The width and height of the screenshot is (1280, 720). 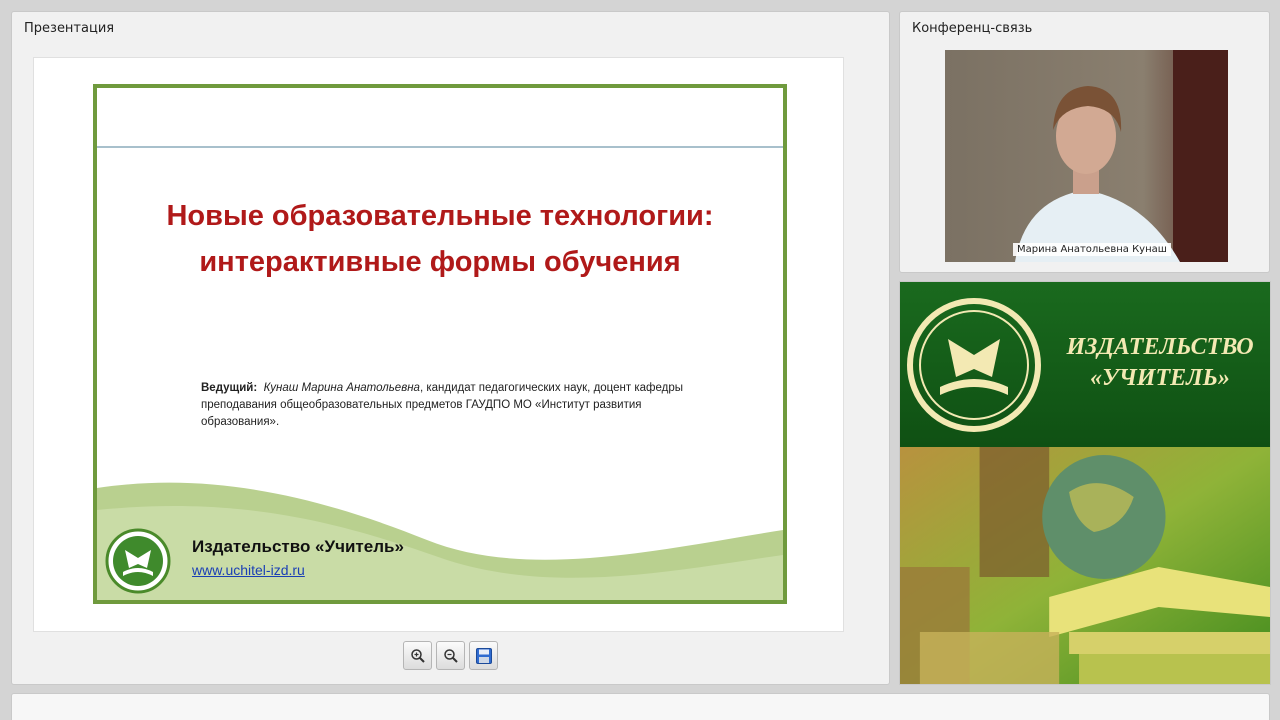 I want to click on slide-title-line-2: интерактивные формы обучения, so click(x=440, y=262).